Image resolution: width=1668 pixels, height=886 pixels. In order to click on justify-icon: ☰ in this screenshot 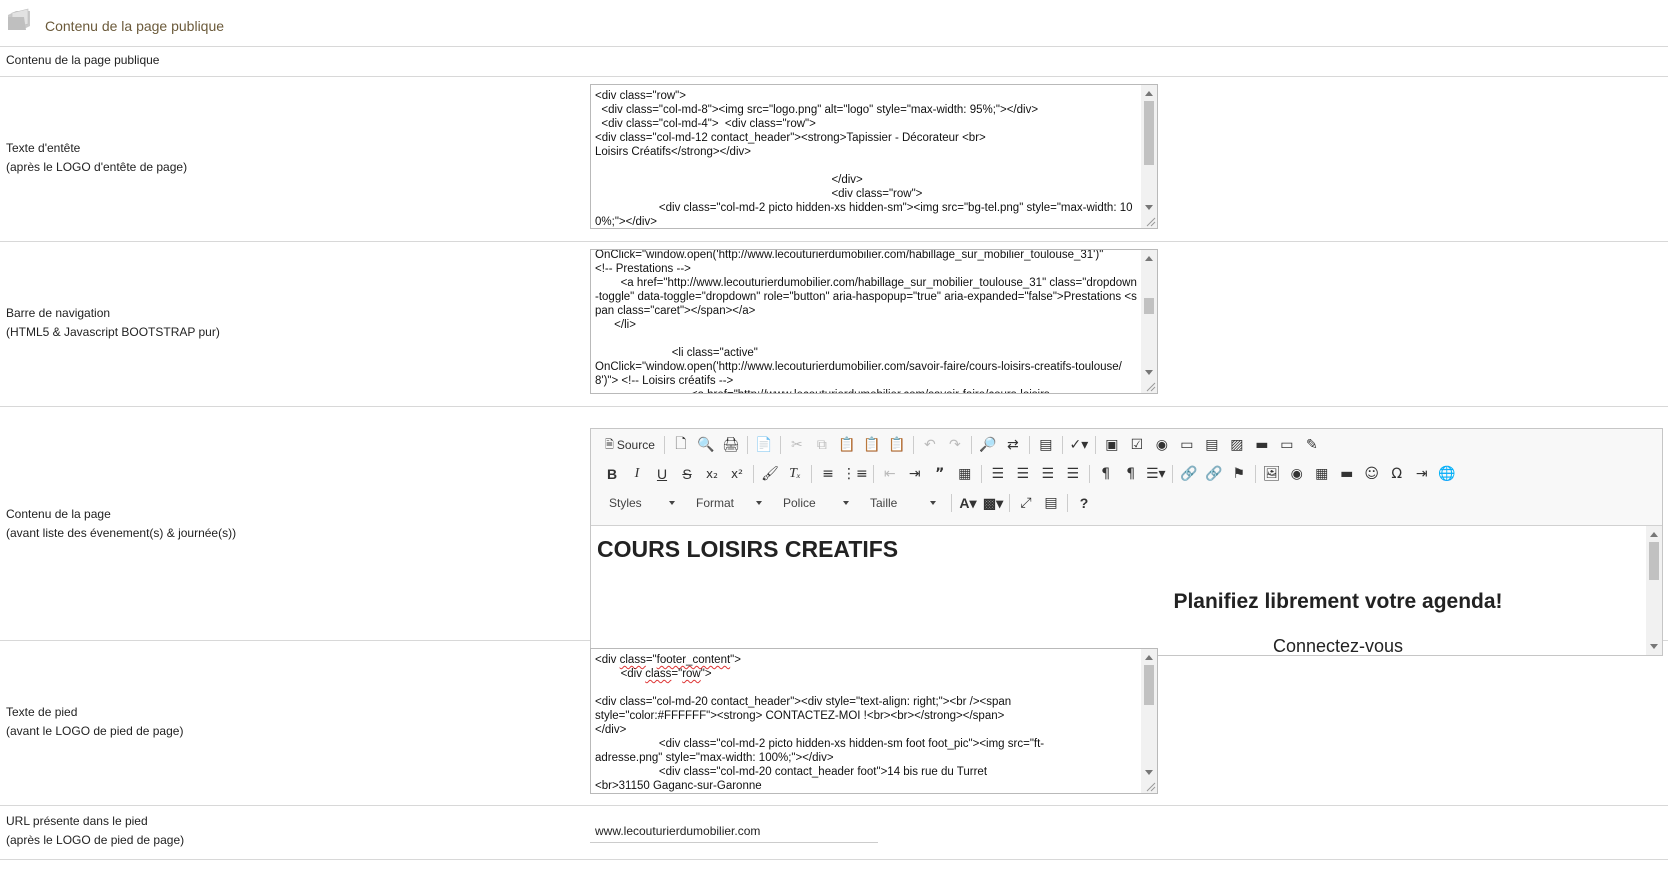, I will do `click(1073, 474)`.